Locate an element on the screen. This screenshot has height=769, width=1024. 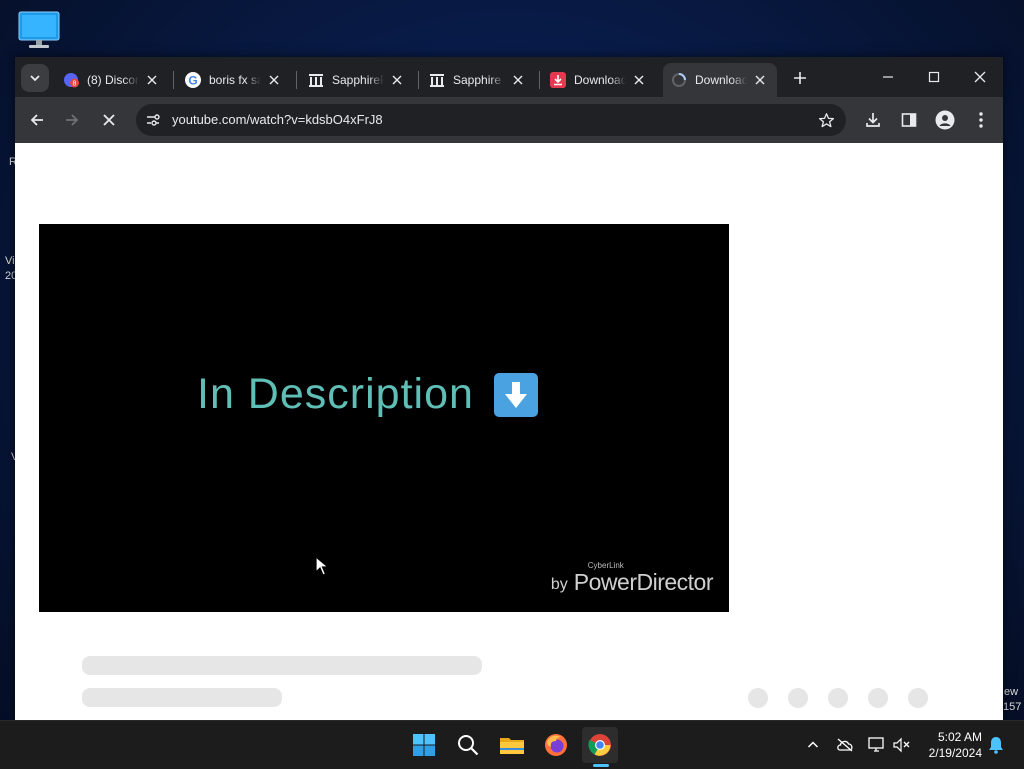
firefox-button is located at coordinates (556, 745).